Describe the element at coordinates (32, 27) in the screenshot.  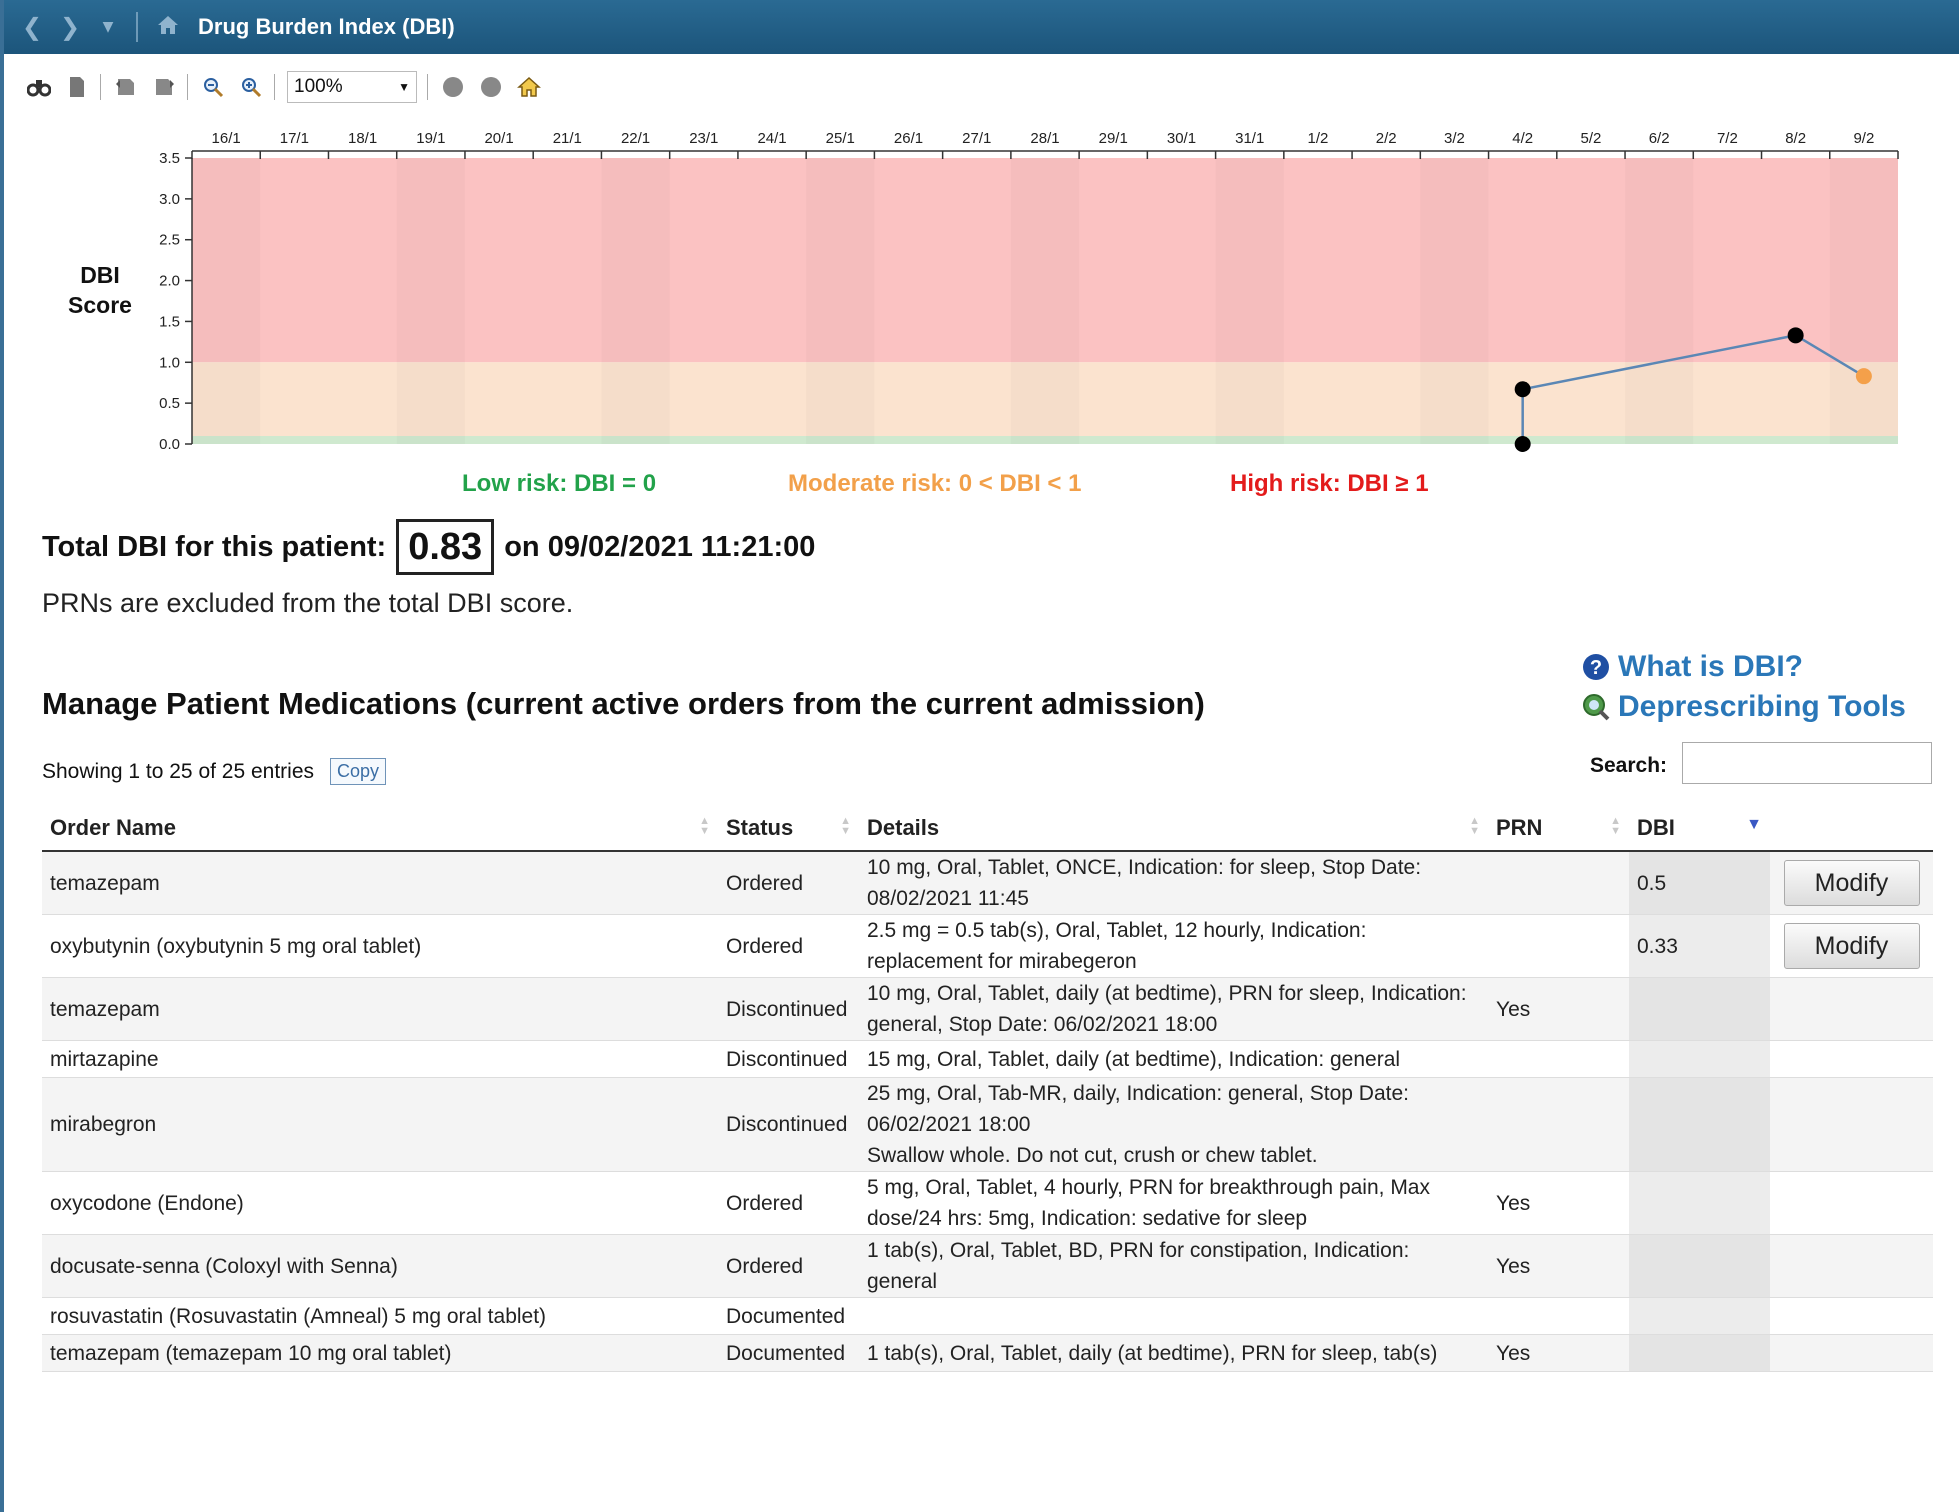
I see `back-arrow-icon: ❮` at that location.